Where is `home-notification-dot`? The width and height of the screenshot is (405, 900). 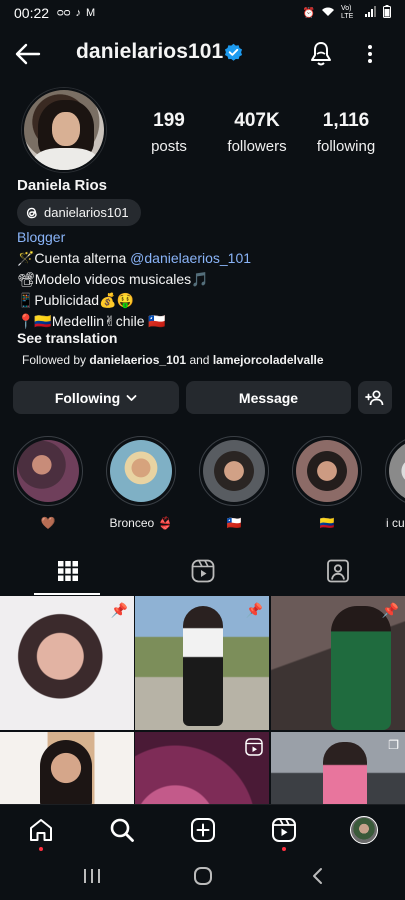
home-notification-dot is located at coordinates (41, 849).